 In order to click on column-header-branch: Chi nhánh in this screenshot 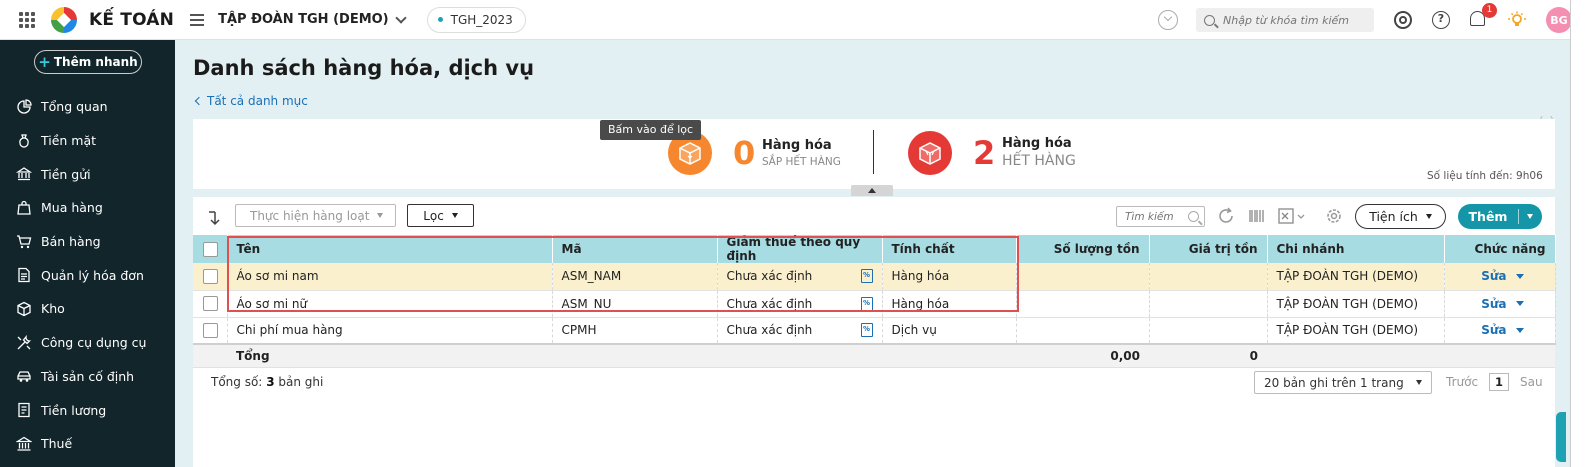, I will do `click(1356, 249)`.